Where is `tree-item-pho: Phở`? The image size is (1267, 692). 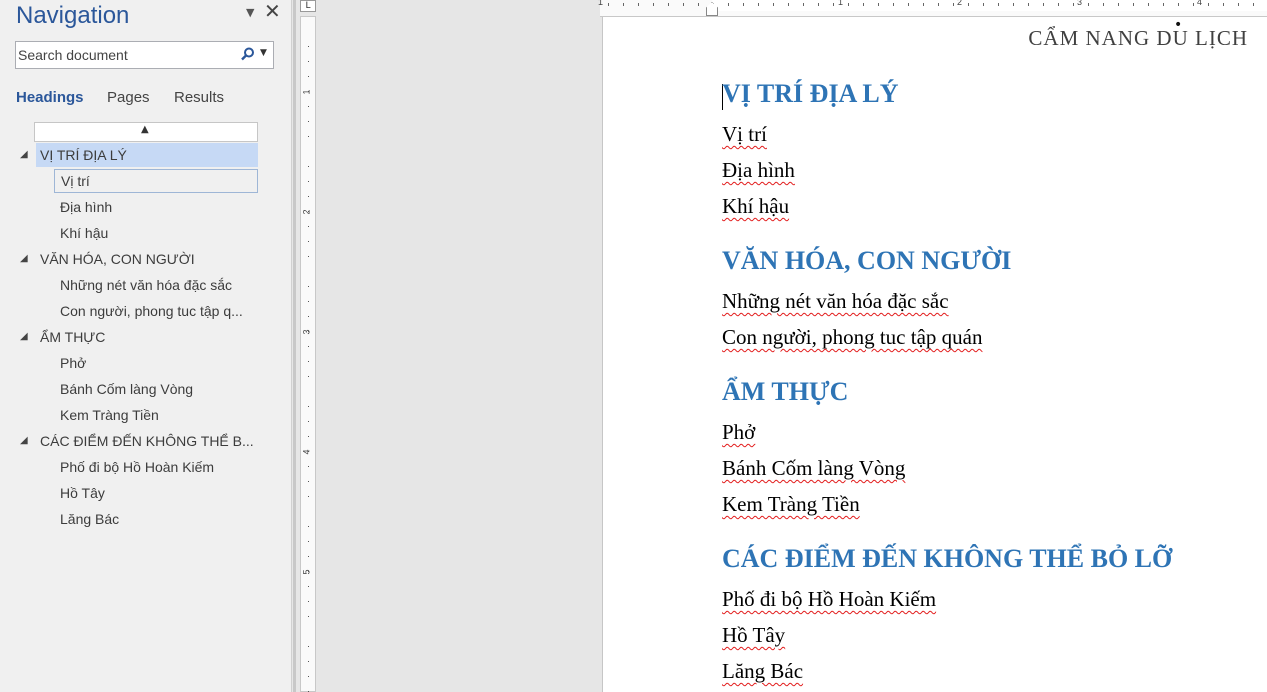 tree-item-pho: Phở is located at coordinates (156, 363).